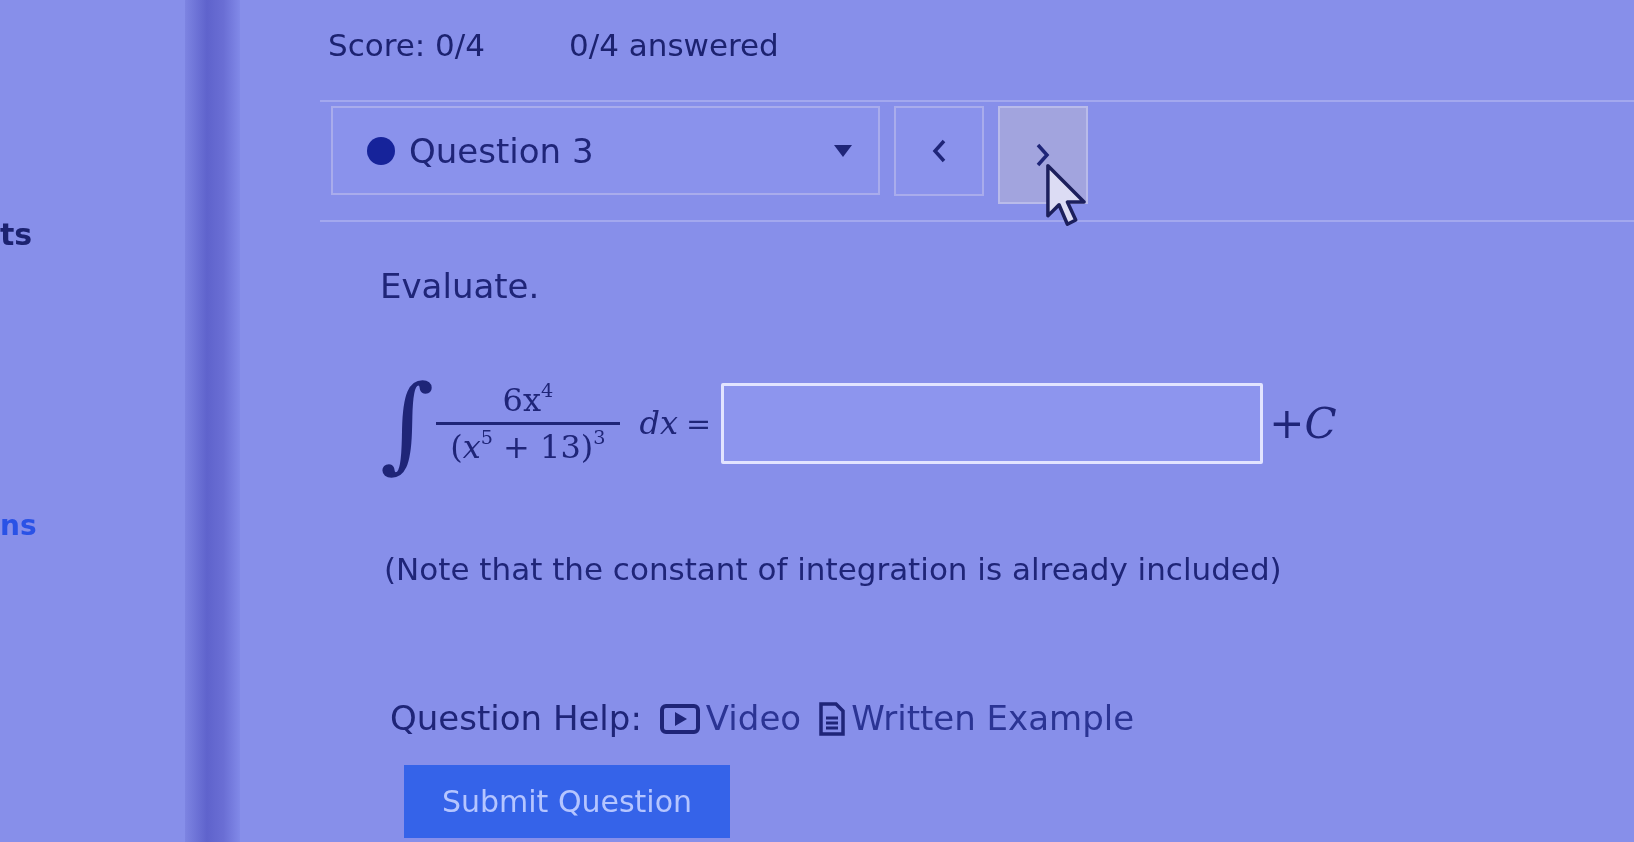  What do you see at coordinates (659, 423) in the screenshot?
I see `differential: dx` at bounding box center [659, 423].